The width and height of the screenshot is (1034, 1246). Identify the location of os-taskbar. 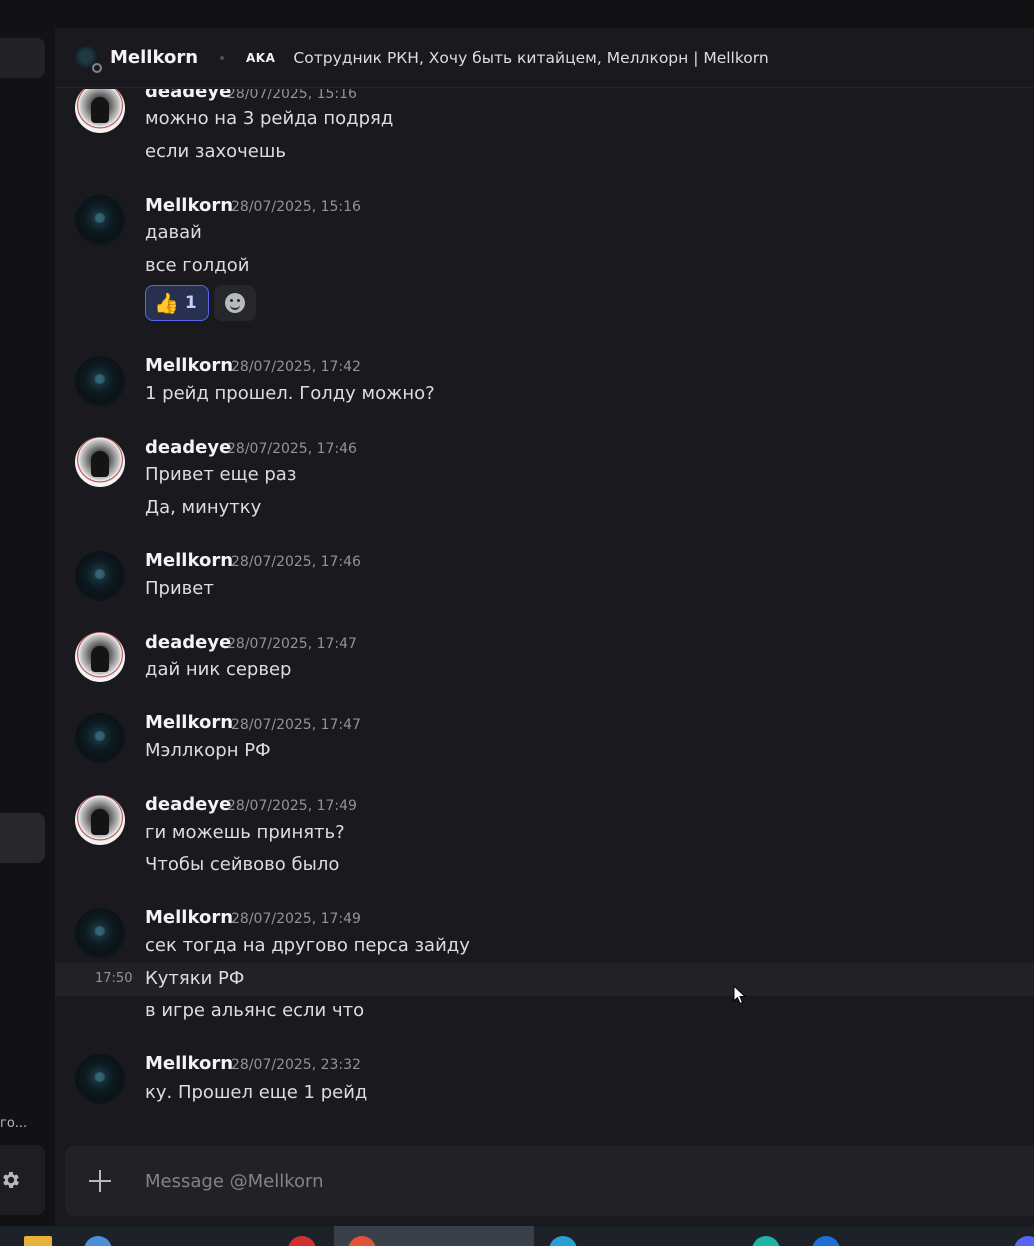
(517, 1236).